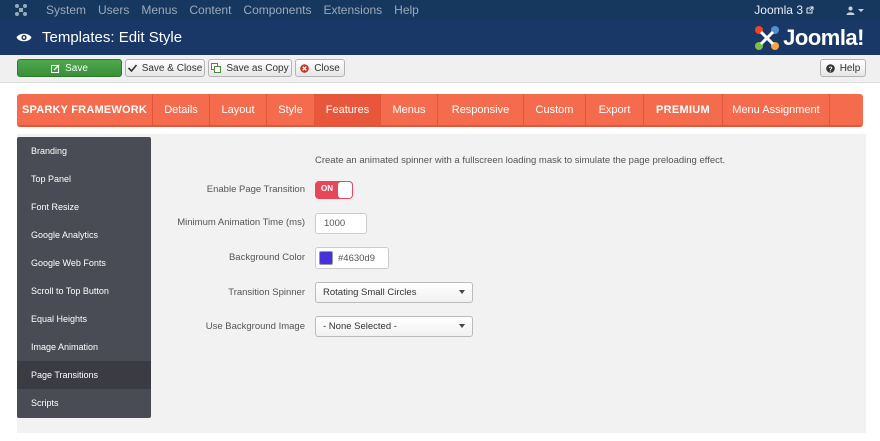 The width and height of the screenshot is (880, 441). What do you see at coordinates (778, 10) in the screenshot?
I see `site-link-label: Joomla 3` at bounding box center [778, 10].